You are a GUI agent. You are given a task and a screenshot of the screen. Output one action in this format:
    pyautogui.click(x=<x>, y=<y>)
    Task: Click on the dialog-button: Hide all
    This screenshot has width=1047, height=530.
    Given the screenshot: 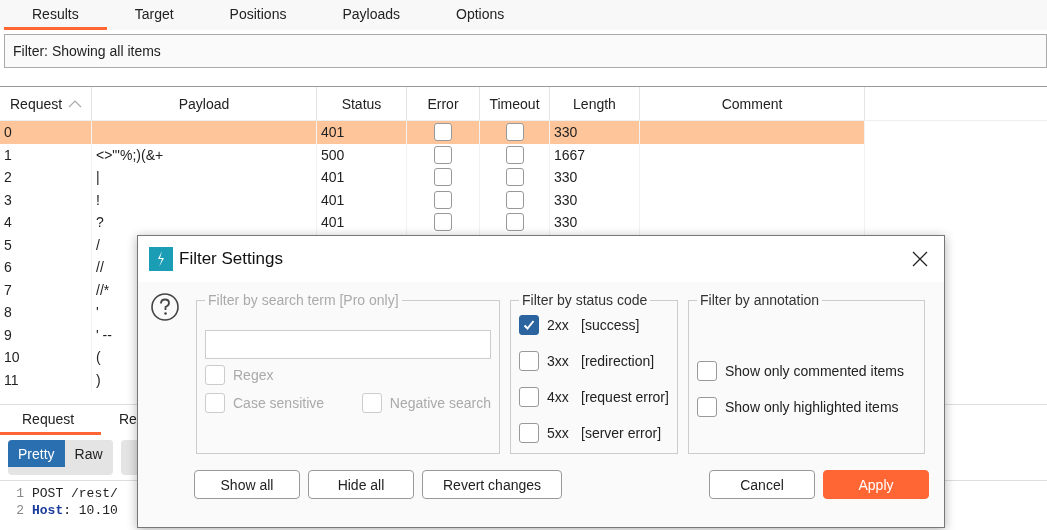 What is the action you would take?
    pyautogui.click(x=361, y=484)
    